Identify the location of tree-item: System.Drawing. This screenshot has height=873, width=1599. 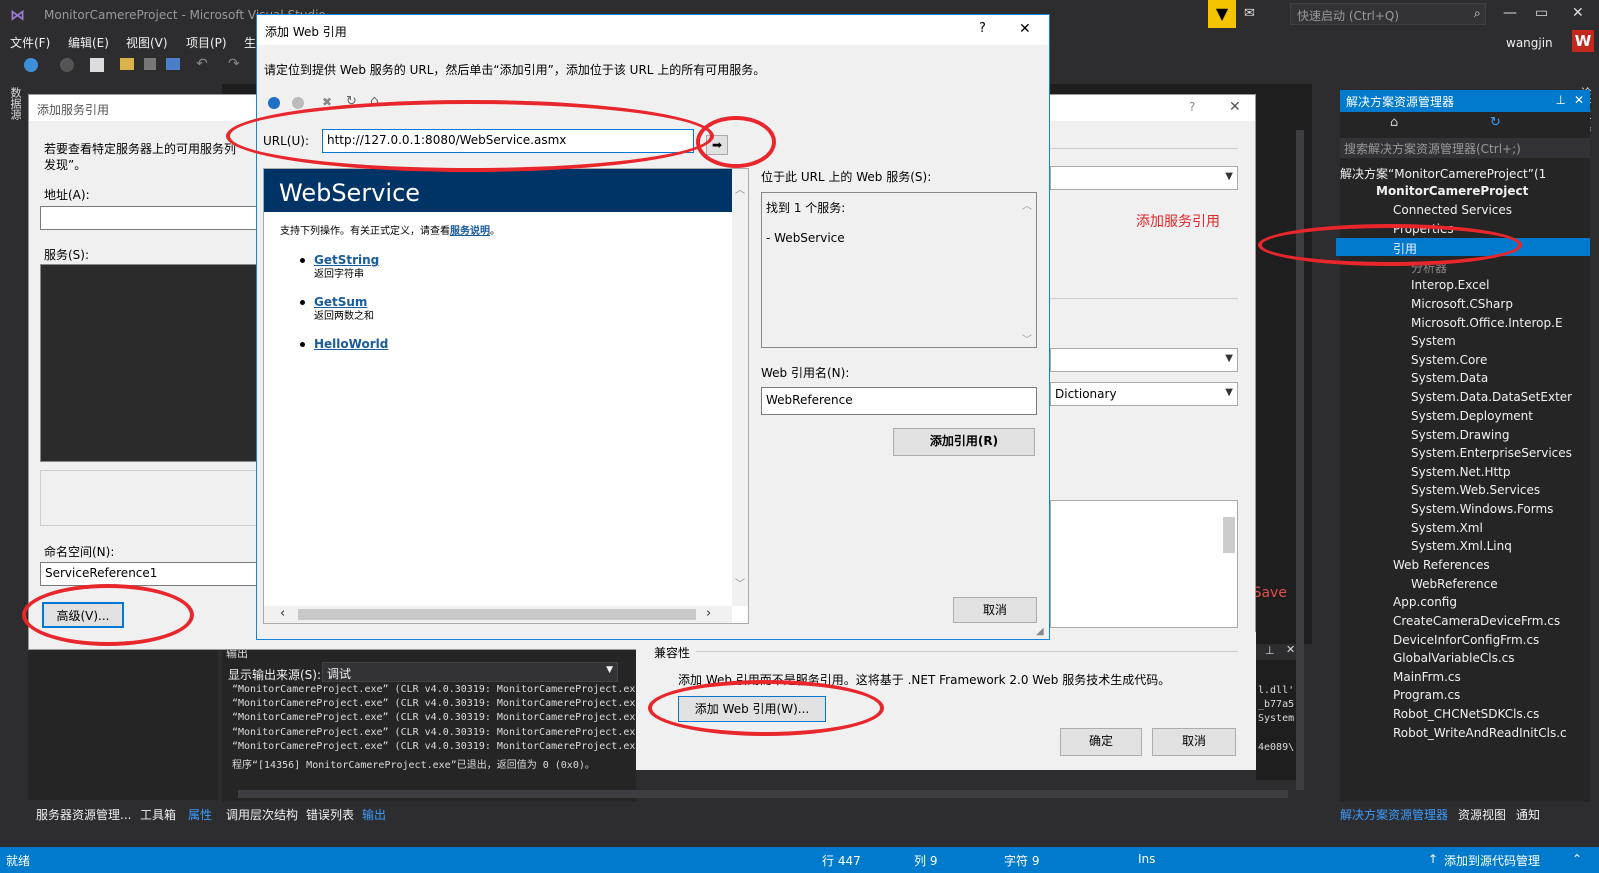
(1460, 435).